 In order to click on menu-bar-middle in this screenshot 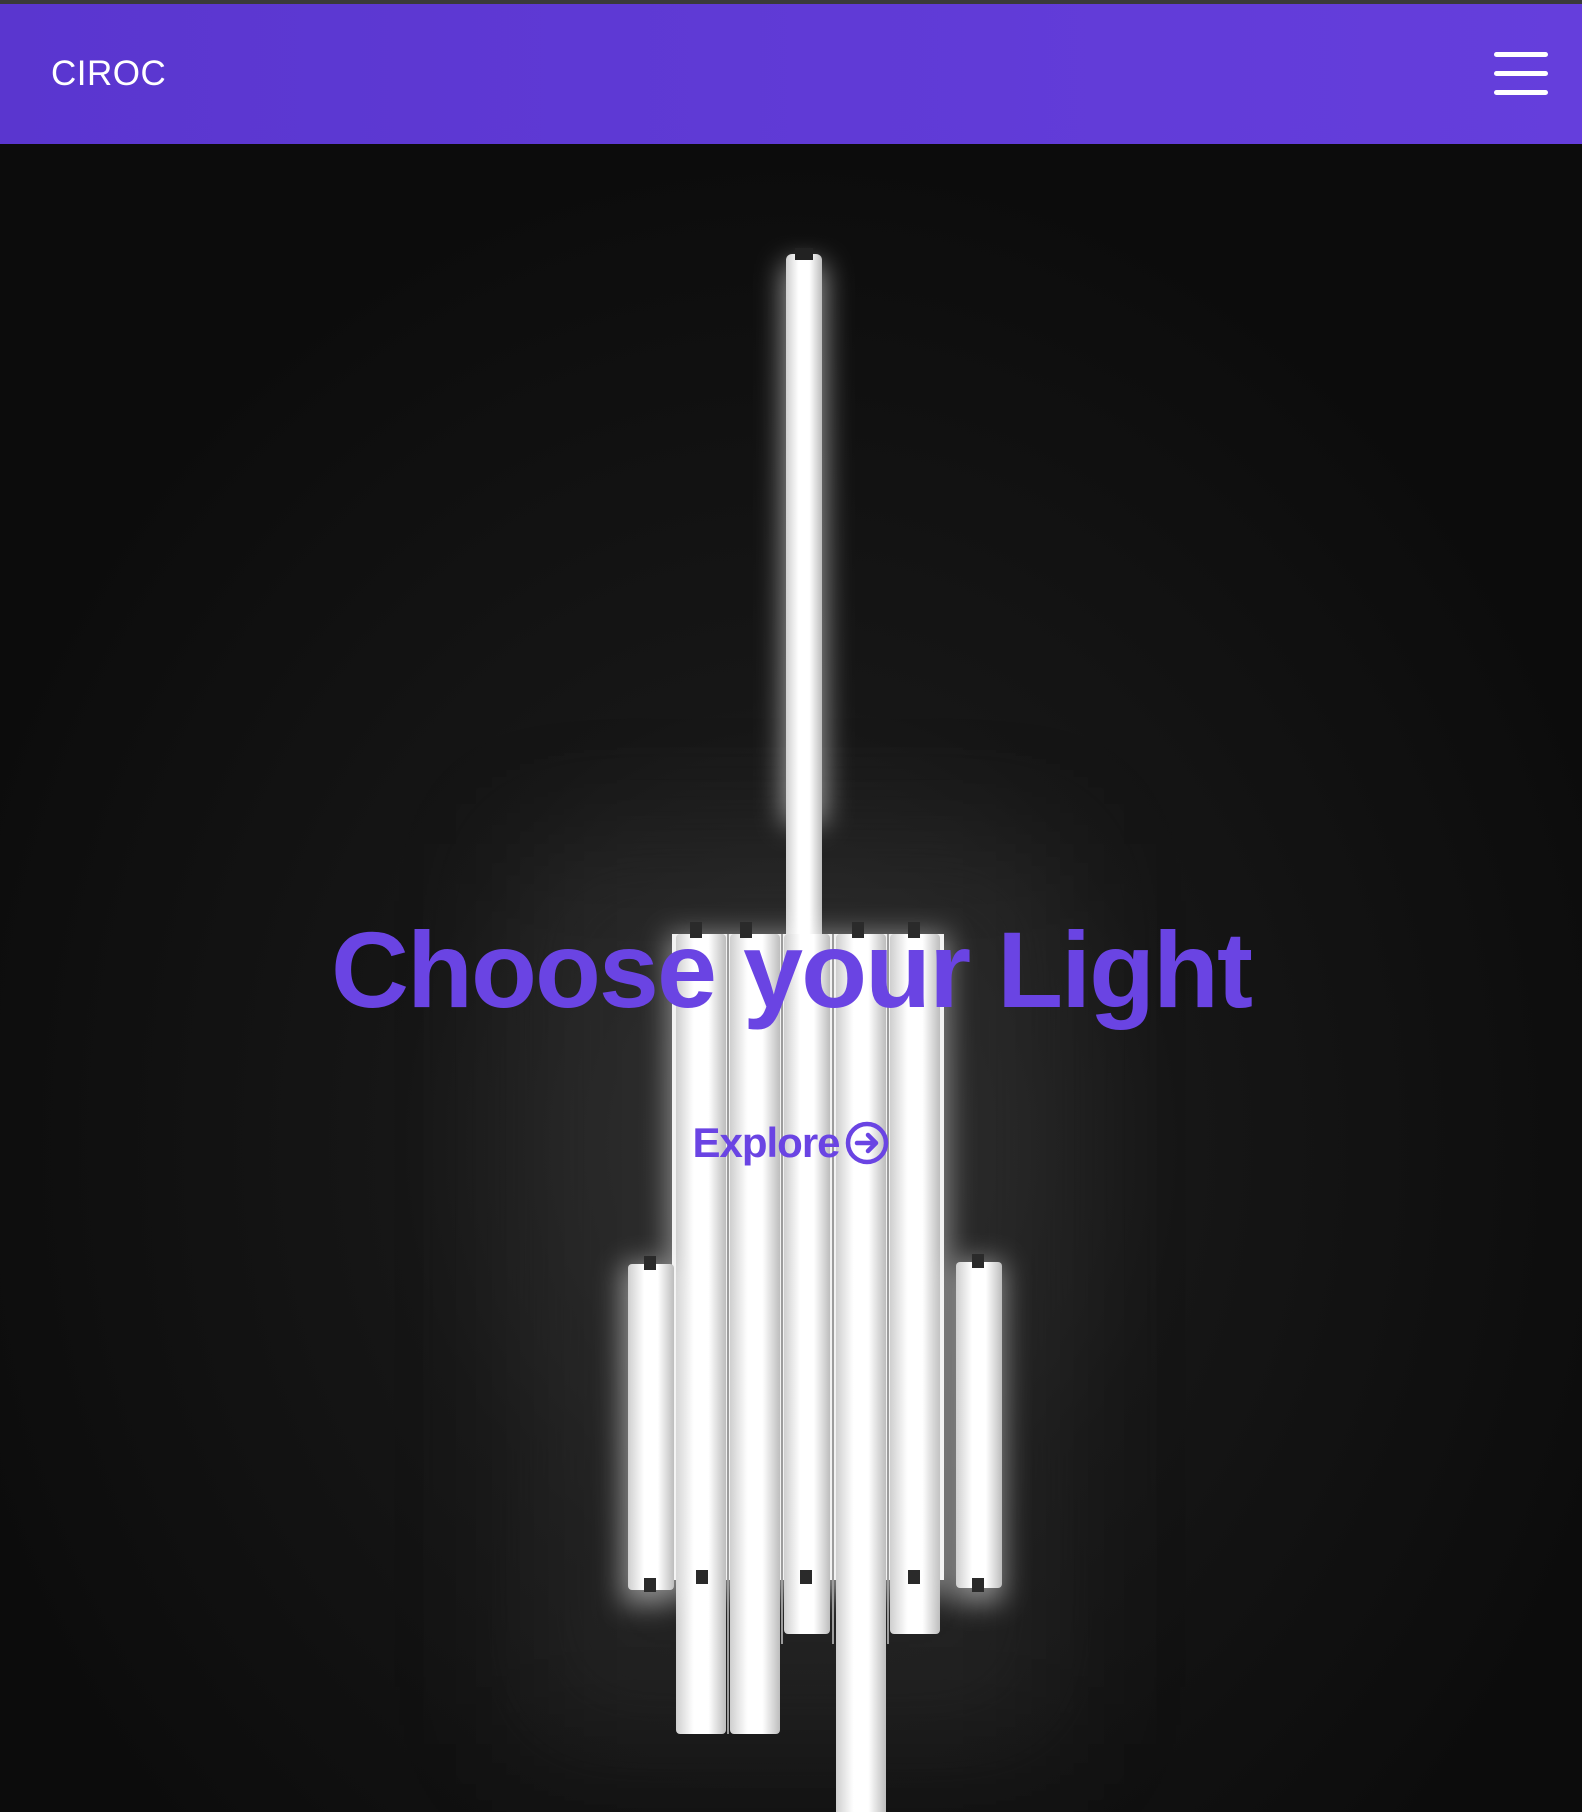, I will do `click(1521, 73)`.